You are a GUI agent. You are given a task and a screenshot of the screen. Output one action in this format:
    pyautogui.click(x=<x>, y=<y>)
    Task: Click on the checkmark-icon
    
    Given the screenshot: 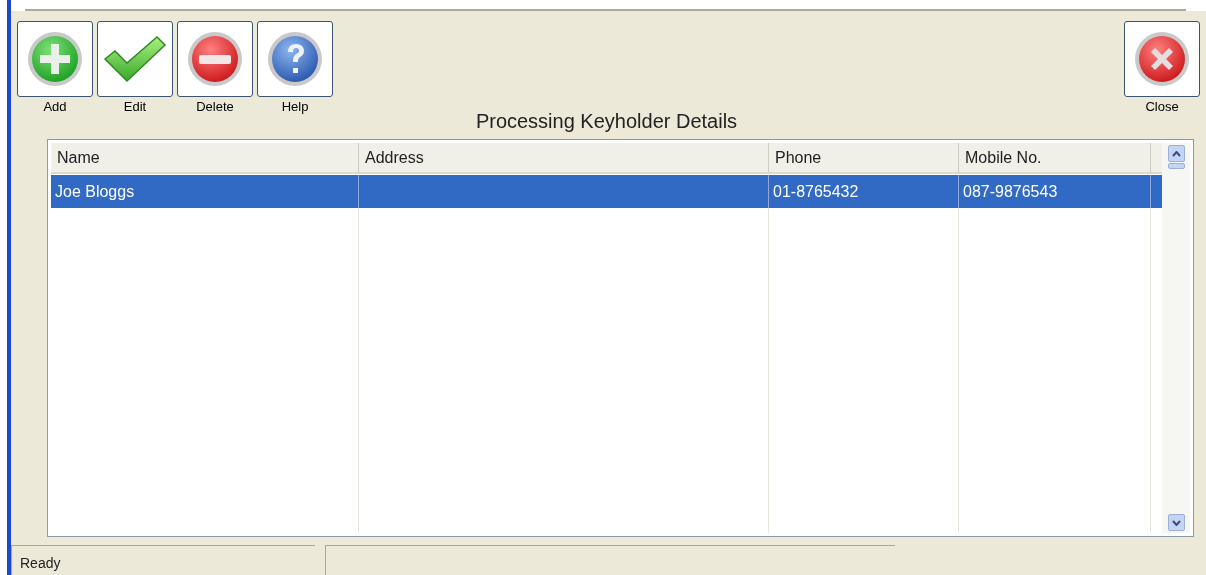 What is the action you would take?
    pyautogui.click(x=135, y=59)
    